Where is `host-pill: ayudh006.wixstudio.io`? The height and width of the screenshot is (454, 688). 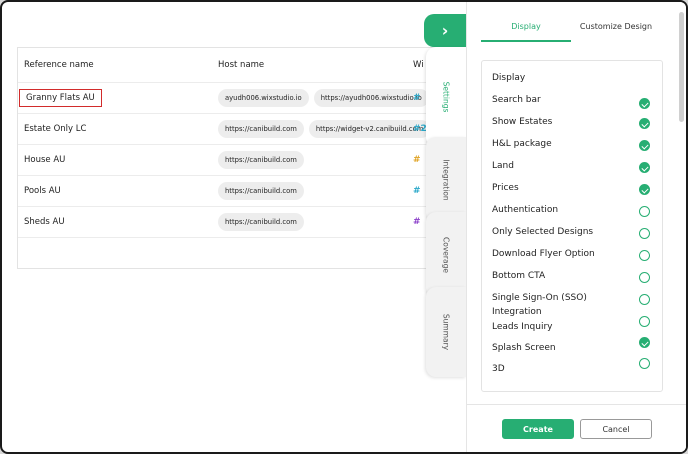 host-pill: ayudh006.wixstudio.io is located at coordinates (263, 98).